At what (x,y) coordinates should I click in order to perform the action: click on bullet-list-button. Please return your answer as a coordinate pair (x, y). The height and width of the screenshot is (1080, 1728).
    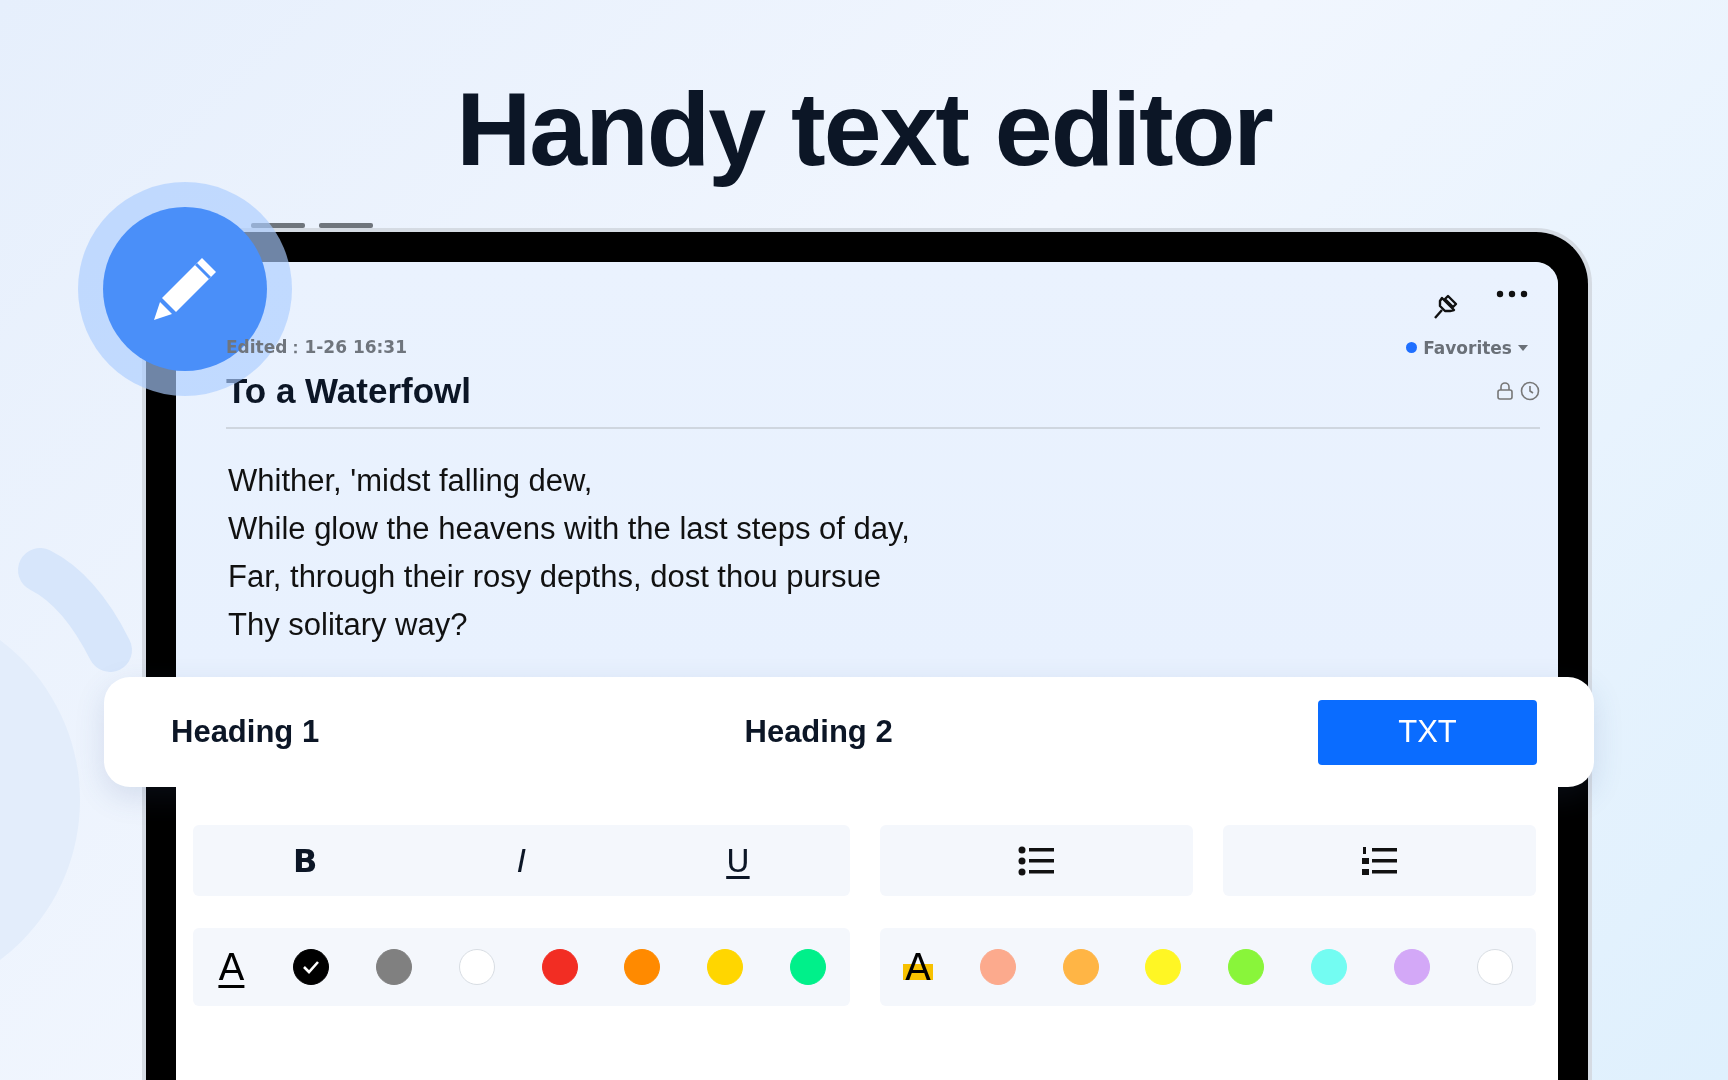
    Looking at the image, I should click on (1036, 861).